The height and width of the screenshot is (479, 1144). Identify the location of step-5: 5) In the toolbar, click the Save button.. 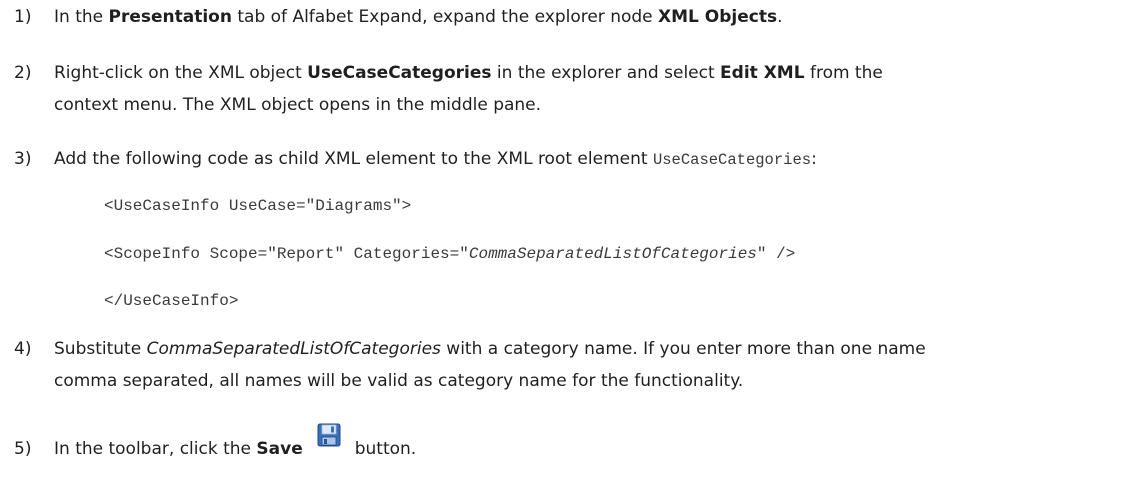
(572, 442).